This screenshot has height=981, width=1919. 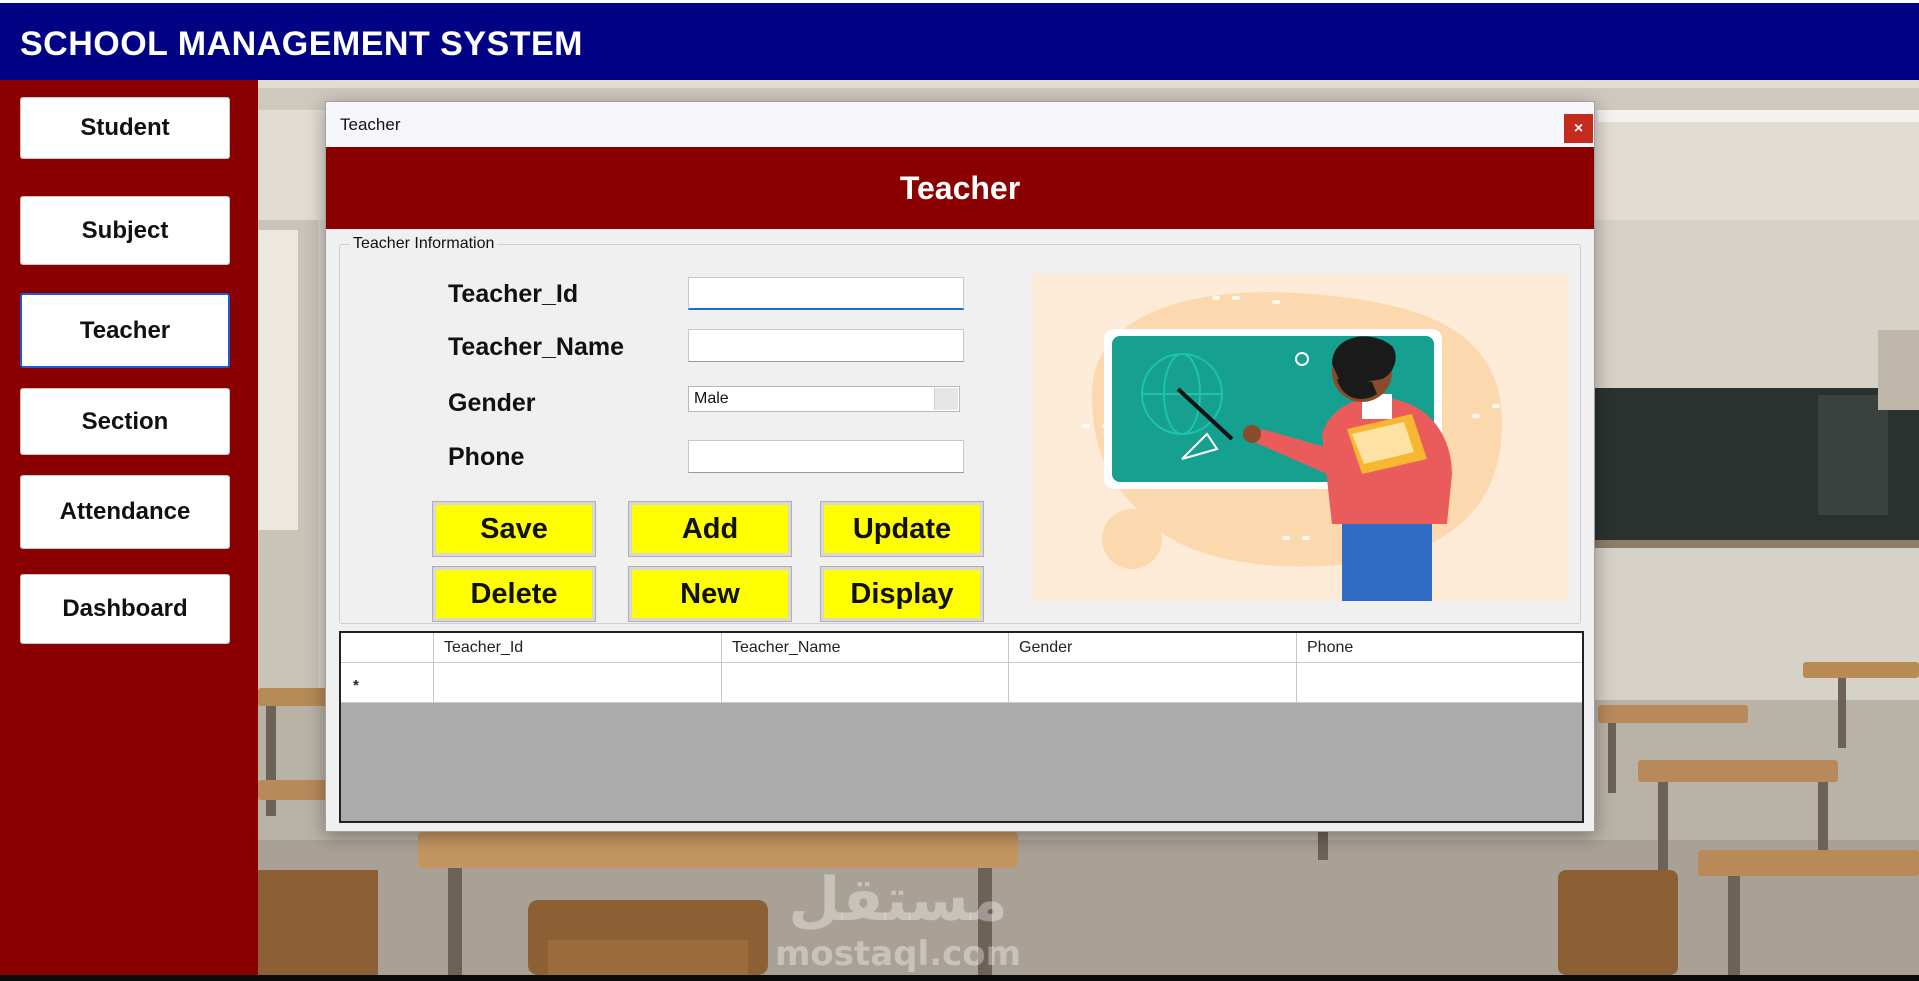 I want to click on display-button: Display, so click(x=902, y=594).